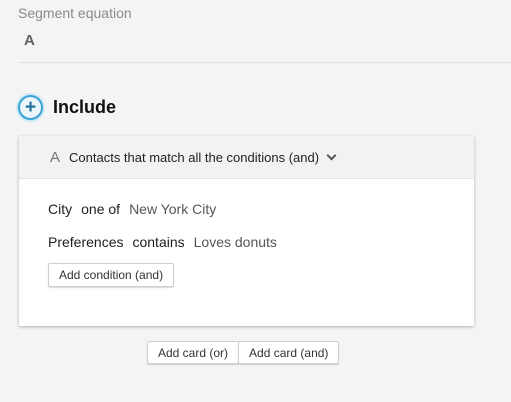 This screenshot has height=402, width=511. Describe the element at coordinates (331, 155) in the screenshot. I see `chevron-down-icon` at that location.